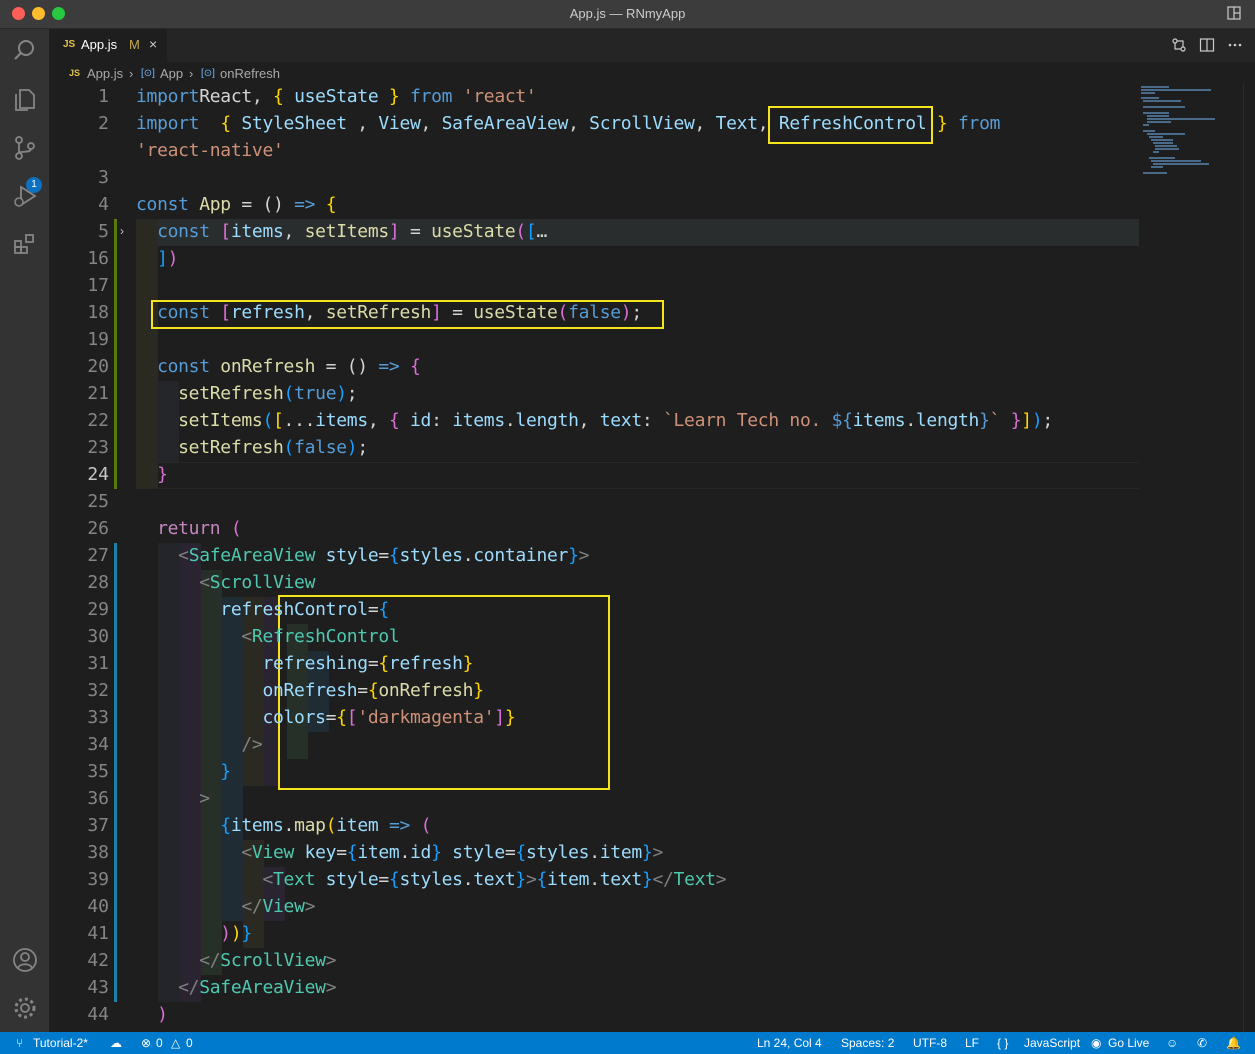  Describe the element at coordinates (153, 44) in the screenshot. I see `close-tab-icon: ×` at that location.